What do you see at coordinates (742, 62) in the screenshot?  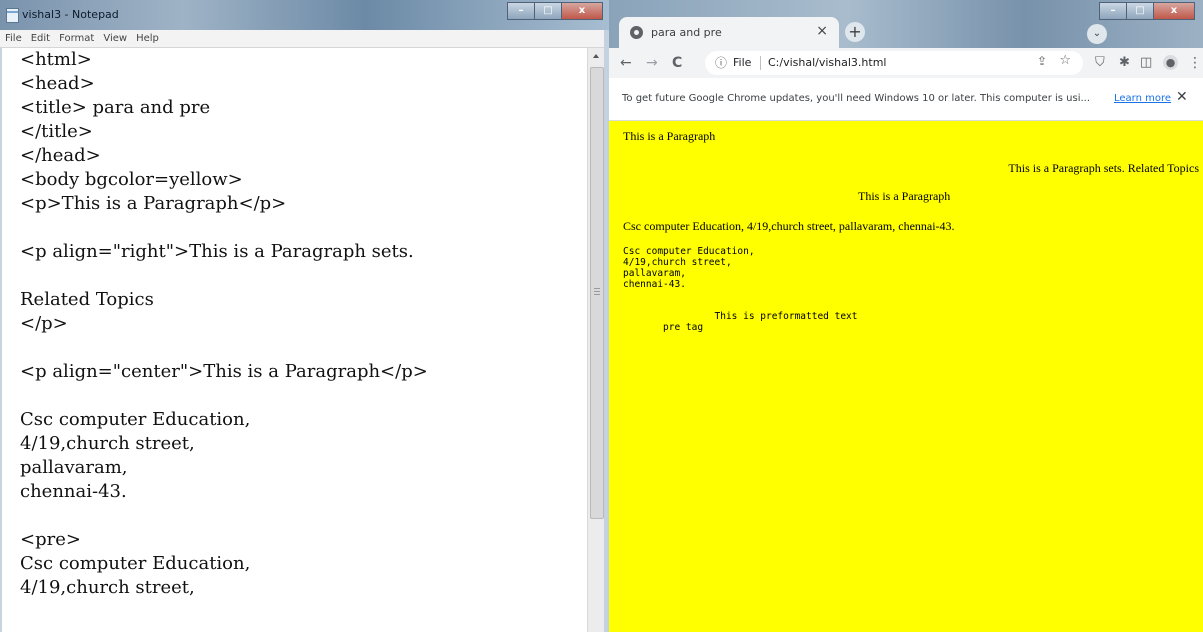 I see `scheme-label: File` at bounding box center [742, 62].